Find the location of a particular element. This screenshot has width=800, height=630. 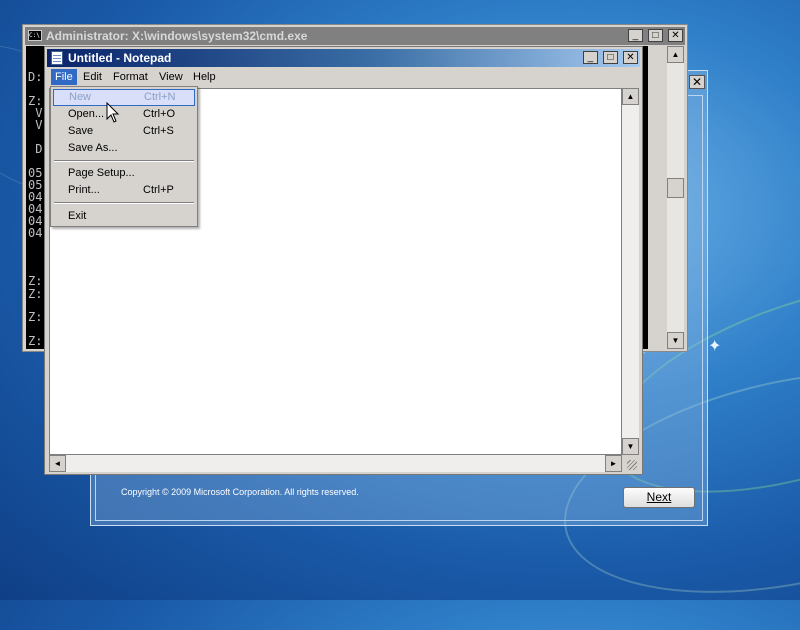

notepad-minimize-button: _ is located at coordinates (590, 57).